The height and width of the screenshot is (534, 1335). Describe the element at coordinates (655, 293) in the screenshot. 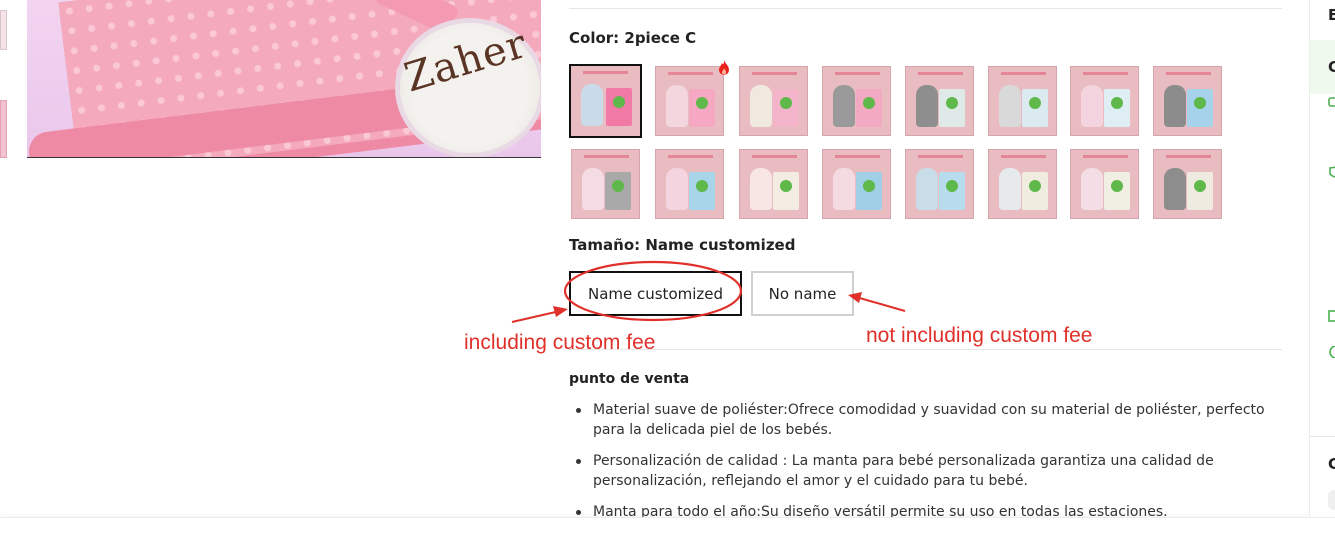

I see `size-option-name-customized: Name customized` at that location.